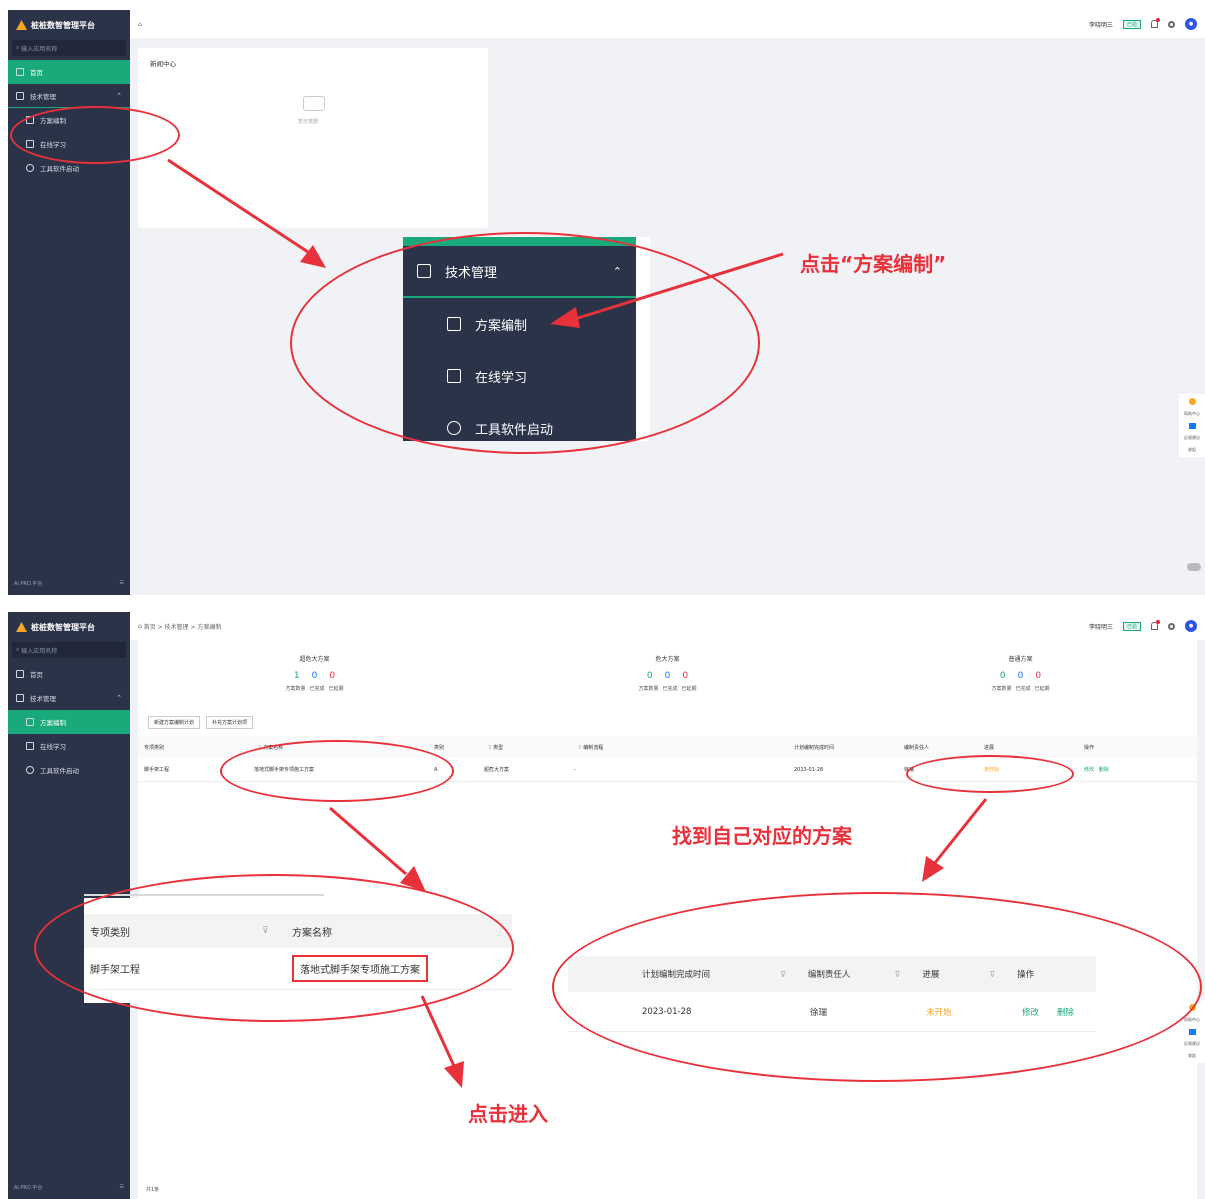 This screenshot has height=1199, width=1205. What do you see at coordinates (30, 770) in the screenshot?
I see `play-icon` at bounding box center [30, 770].